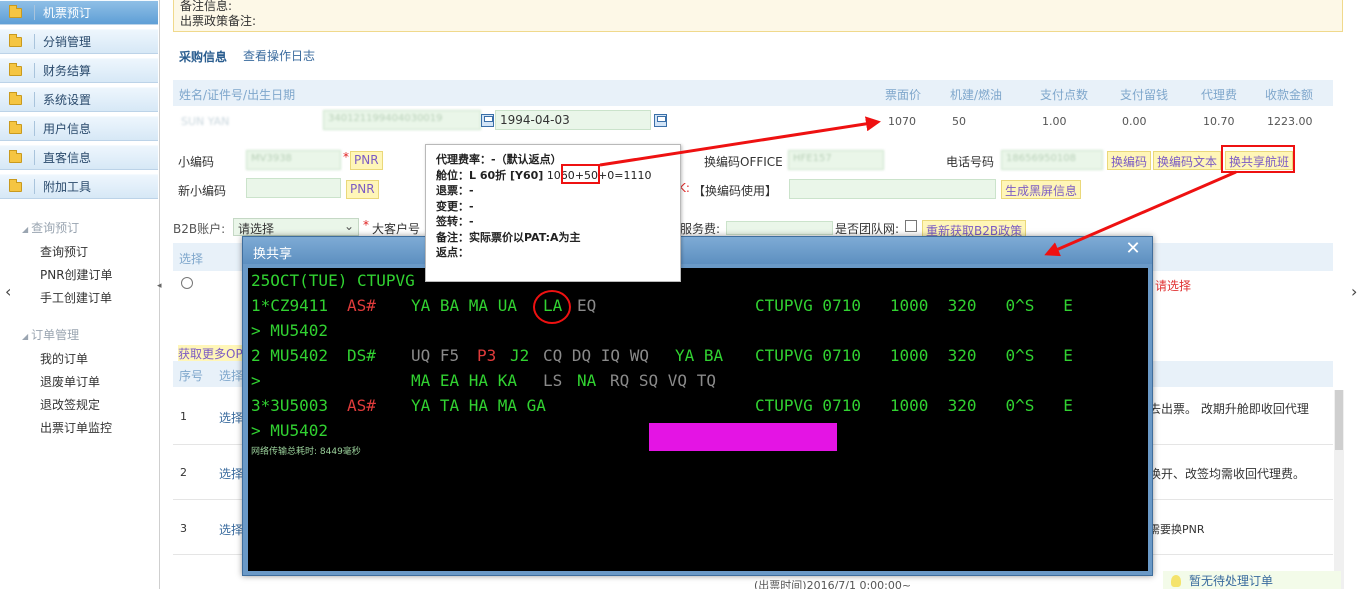  What do you see at coordinates (587, 380) in the screenshot?
I see `class-na: NA` at bounding box center [587, 380].